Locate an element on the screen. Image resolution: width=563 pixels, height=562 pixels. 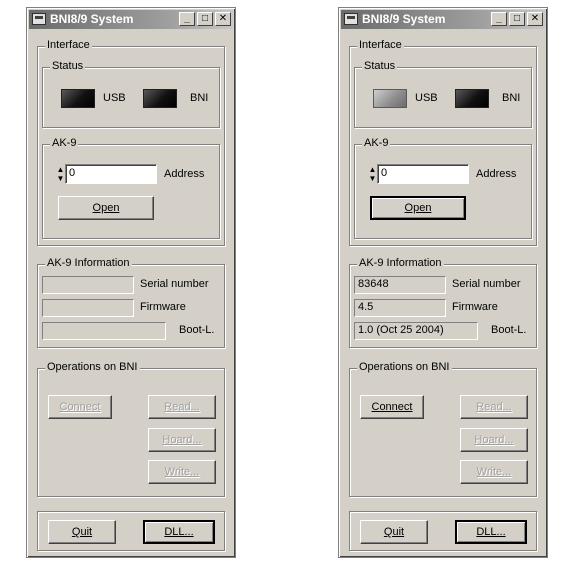
bootloader-field: 1.0 (Oct 25 2004) is located at coordinates (416, 331).